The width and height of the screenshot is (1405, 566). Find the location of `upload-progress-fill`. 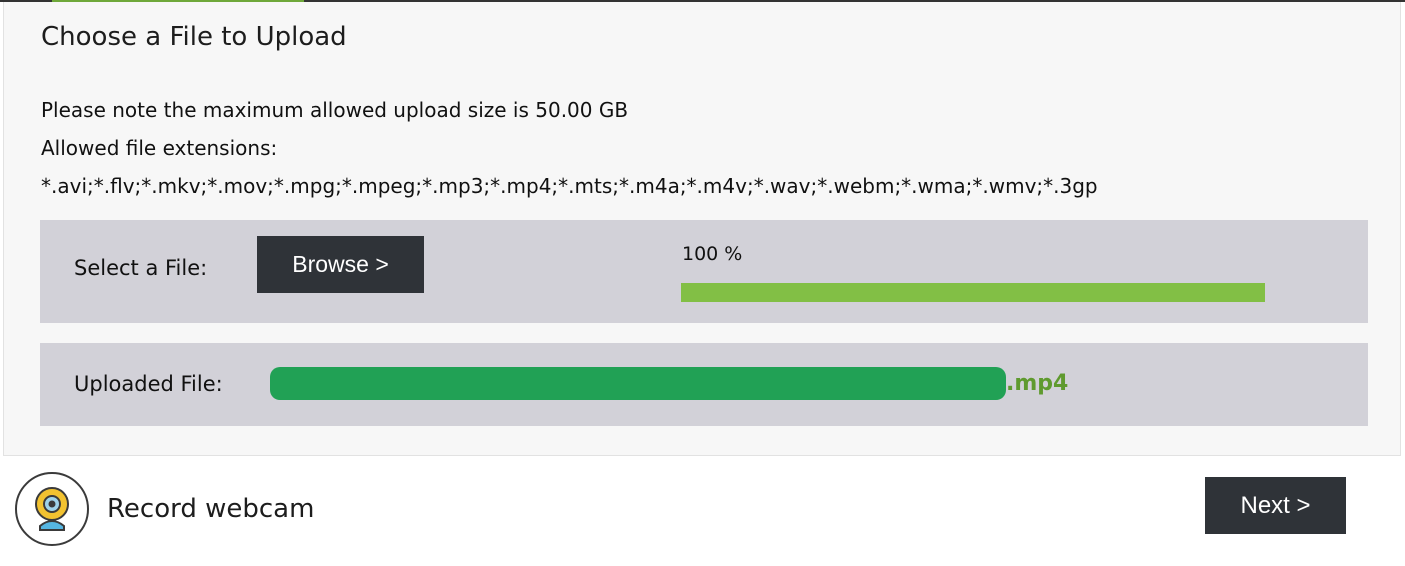

upload-progress-fill is located at coordinates (973, 292).